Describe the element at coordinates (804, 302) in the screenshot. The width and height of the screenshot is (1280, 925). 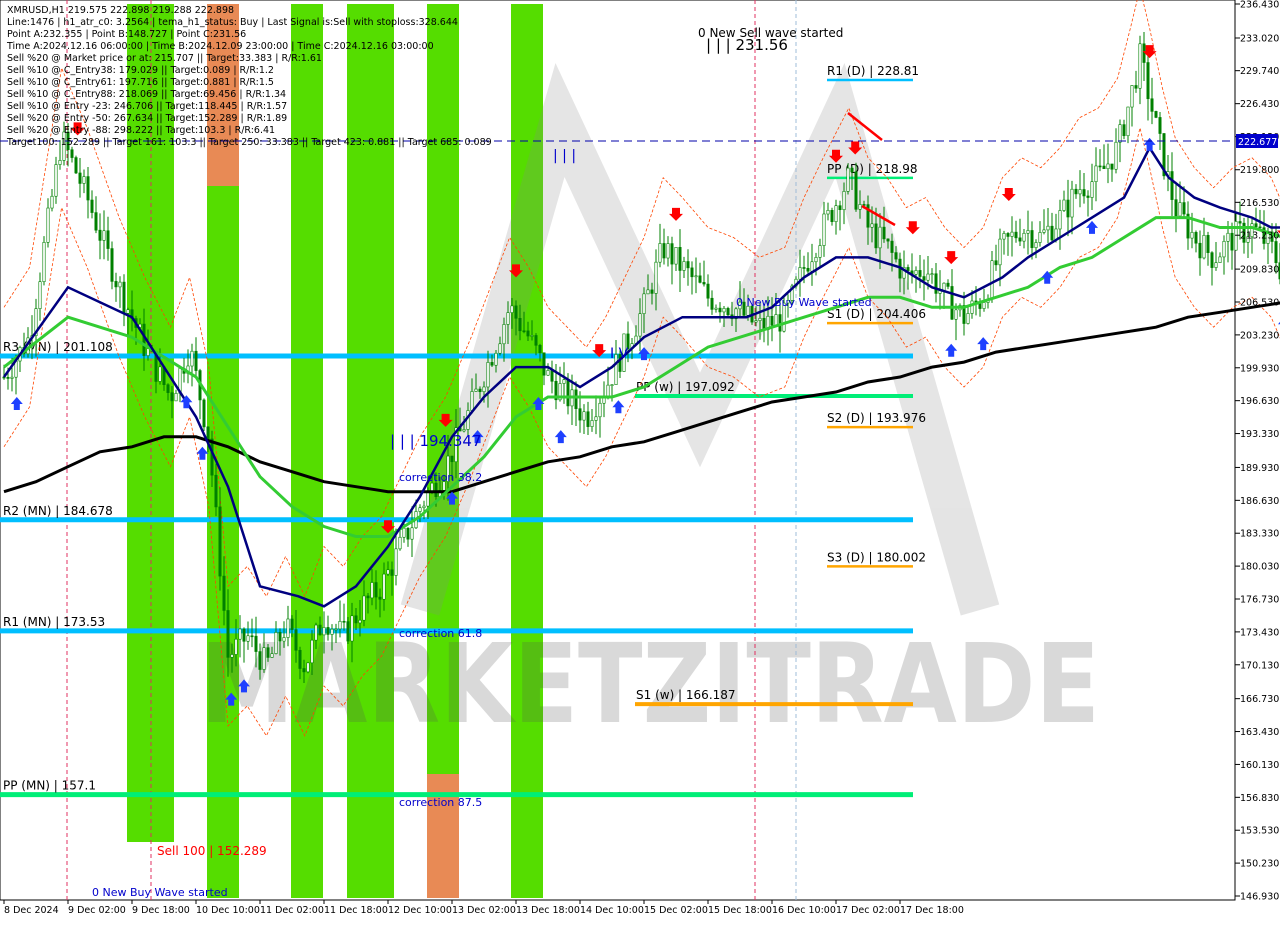
I see `buy-wave-top-label: 0 New Buy Wave started` at that location.